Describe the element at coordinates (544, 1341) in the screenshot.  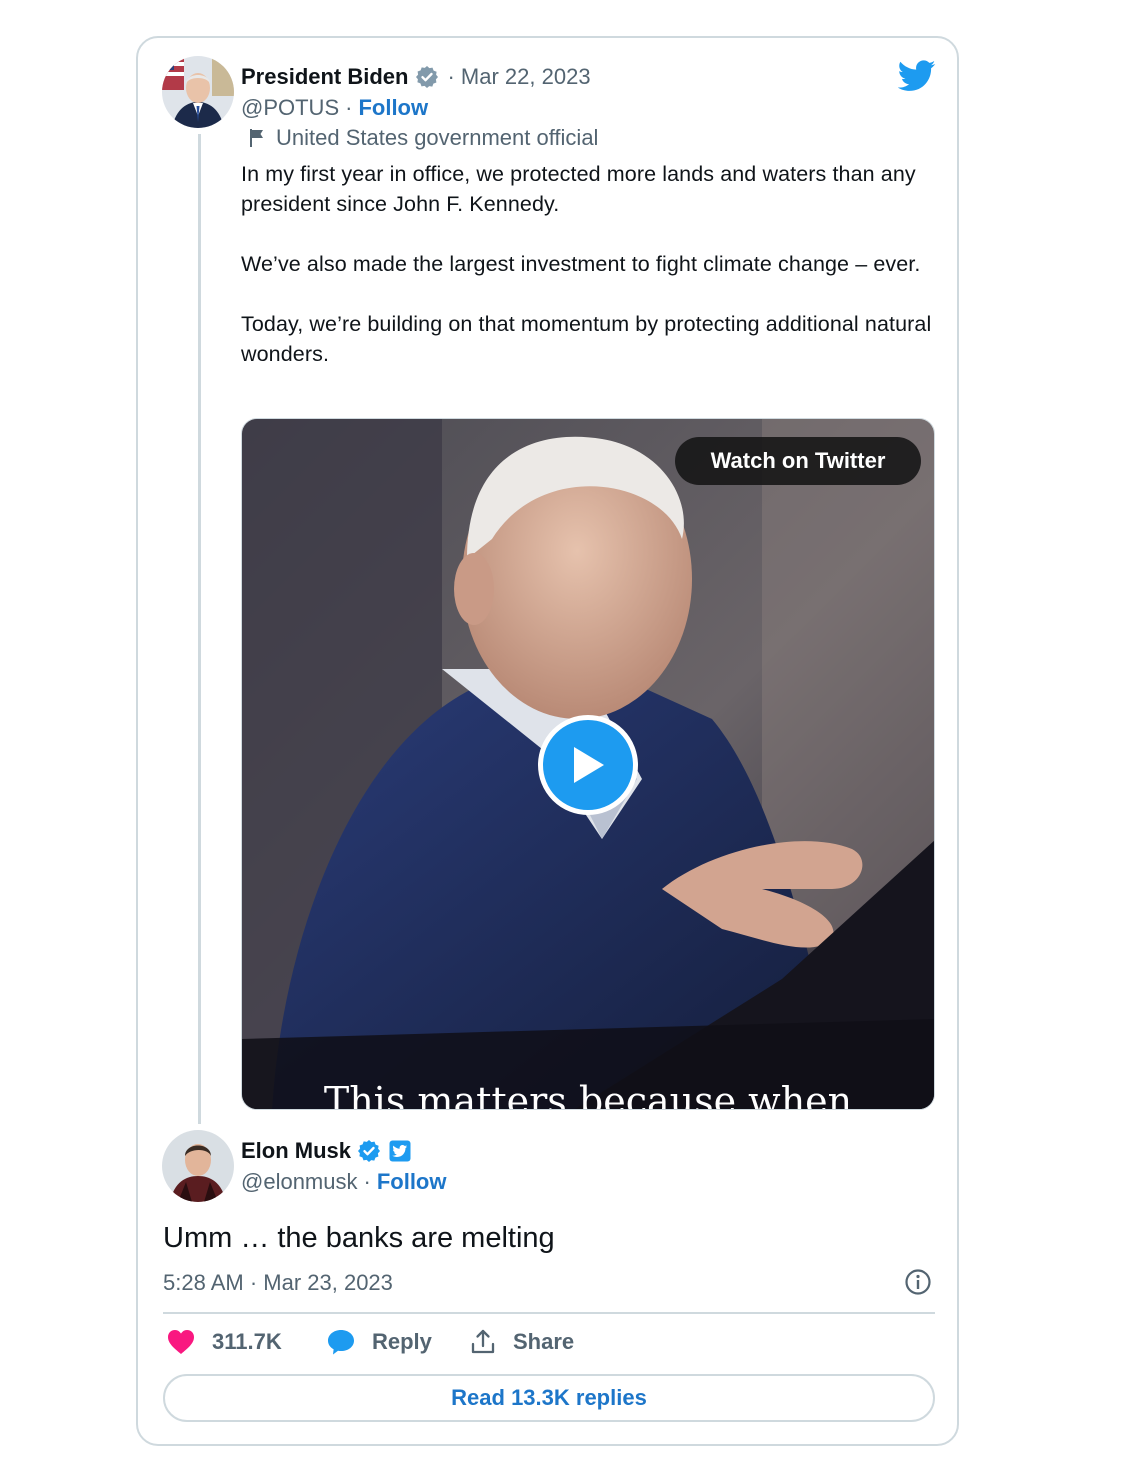
I see `share-label: Share` at that location.